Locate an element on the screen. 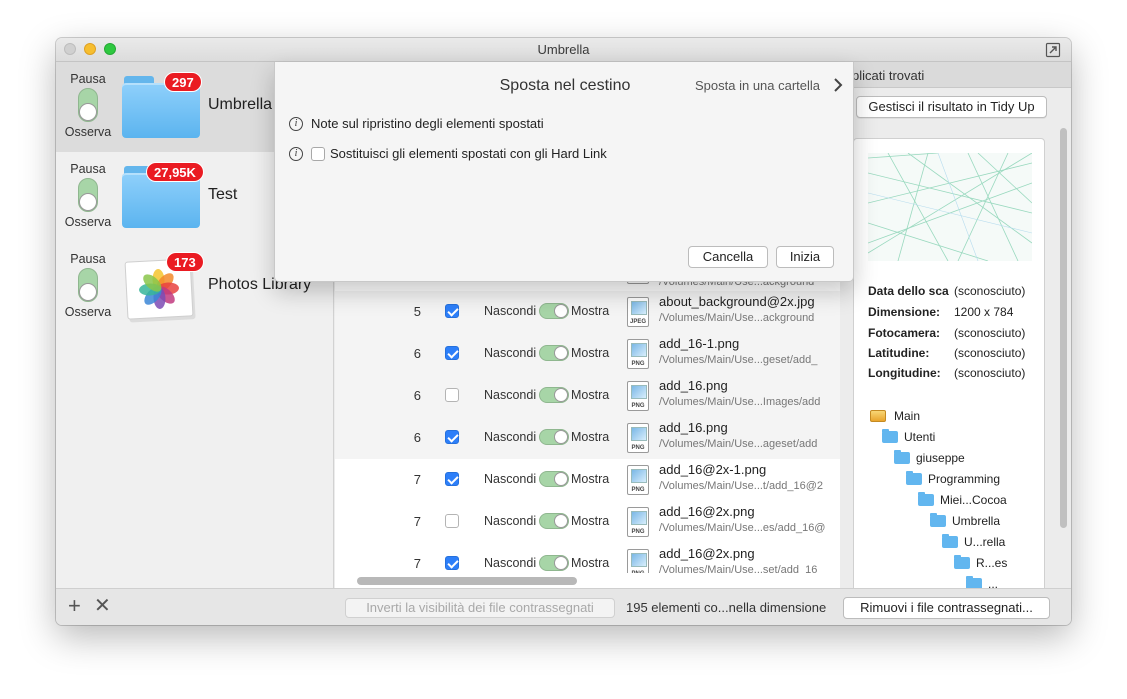 This screenshot has height=699, width=1127. horizontal-scrollbar is located at coordinates (467, 581).